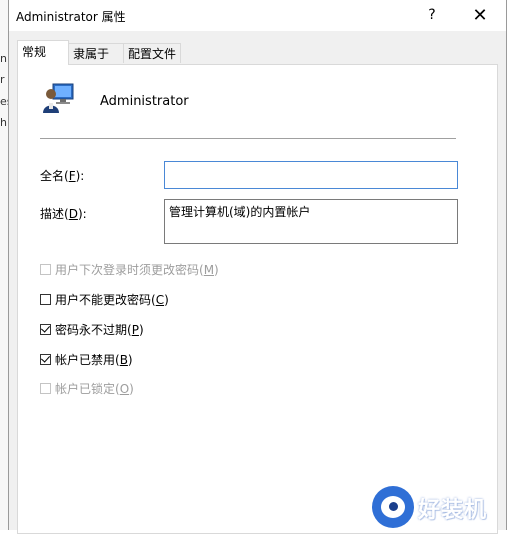 This screenshot has height=534, width=507. Describe the element at coordinates (432, 15) in the screenshot. I see `help-button: ?` at that location.